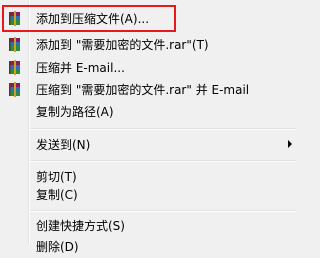 This screenshot has height=258, width=320. What do you see at coordinates (150, 112) in the screenshot?
I see `menu-item-copy-as-path: 复制为路径(A)` at bounding box center [150, 112].